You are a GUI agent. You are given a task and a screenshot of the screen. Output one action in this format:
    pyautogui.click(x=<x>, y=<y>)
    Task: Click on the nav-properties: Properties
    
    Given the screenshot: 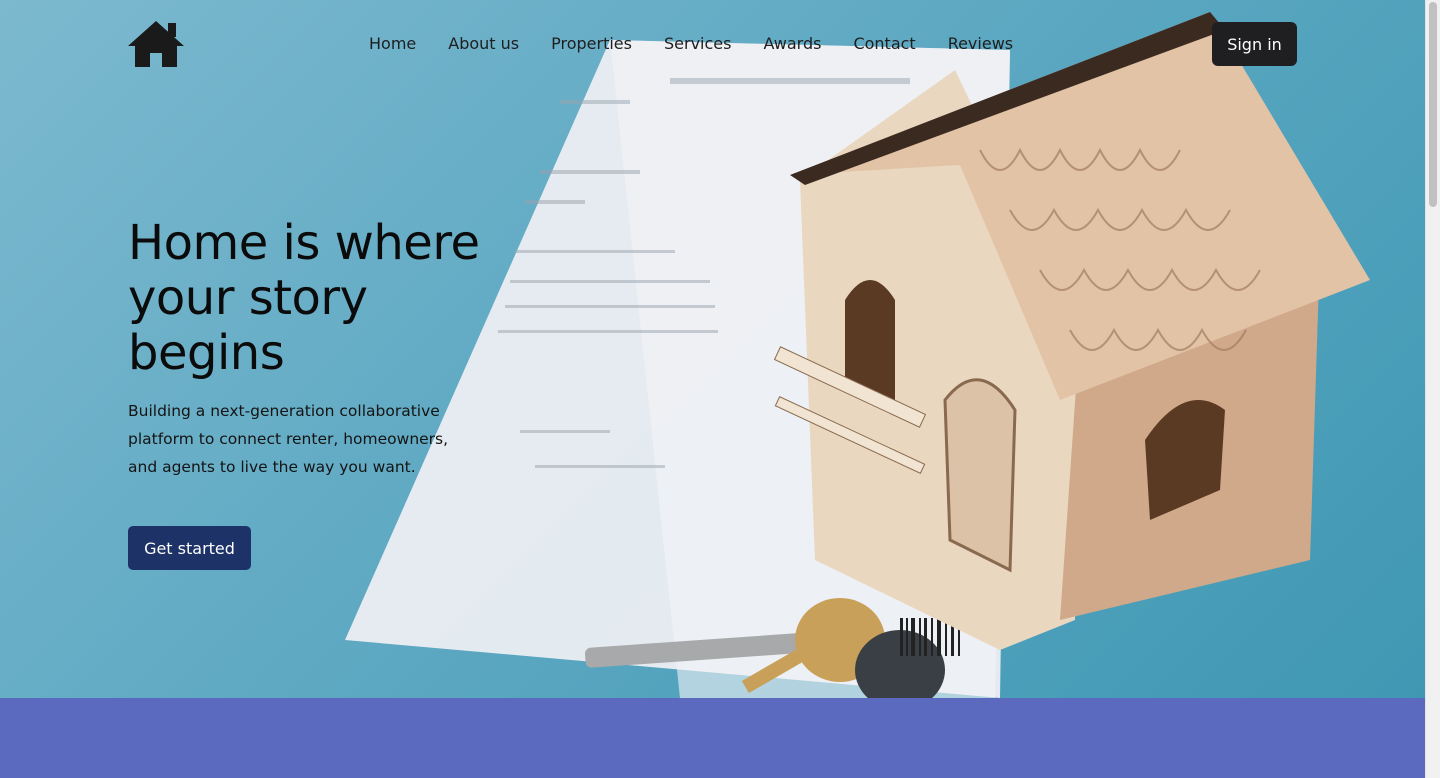 What is the action you would take?
    pyautogui.click(x=591, y=44)
    